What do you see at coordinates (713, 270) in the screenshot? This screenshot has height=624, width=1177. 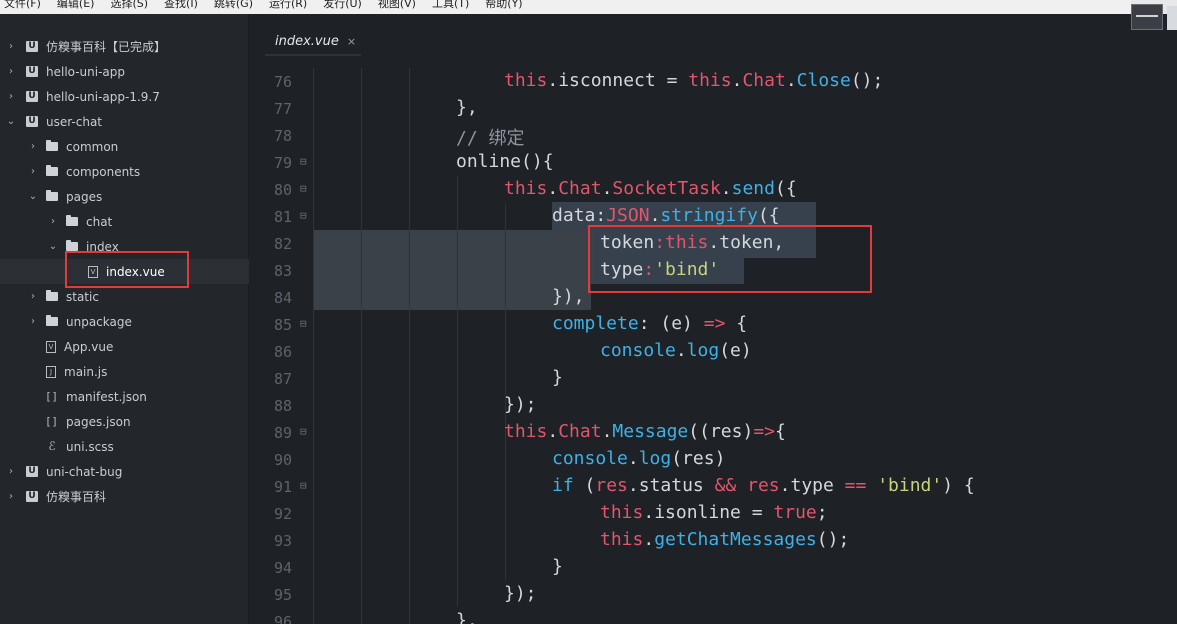 I see `code-line: 83 type:'bind'` at bounding box center [713, 270].